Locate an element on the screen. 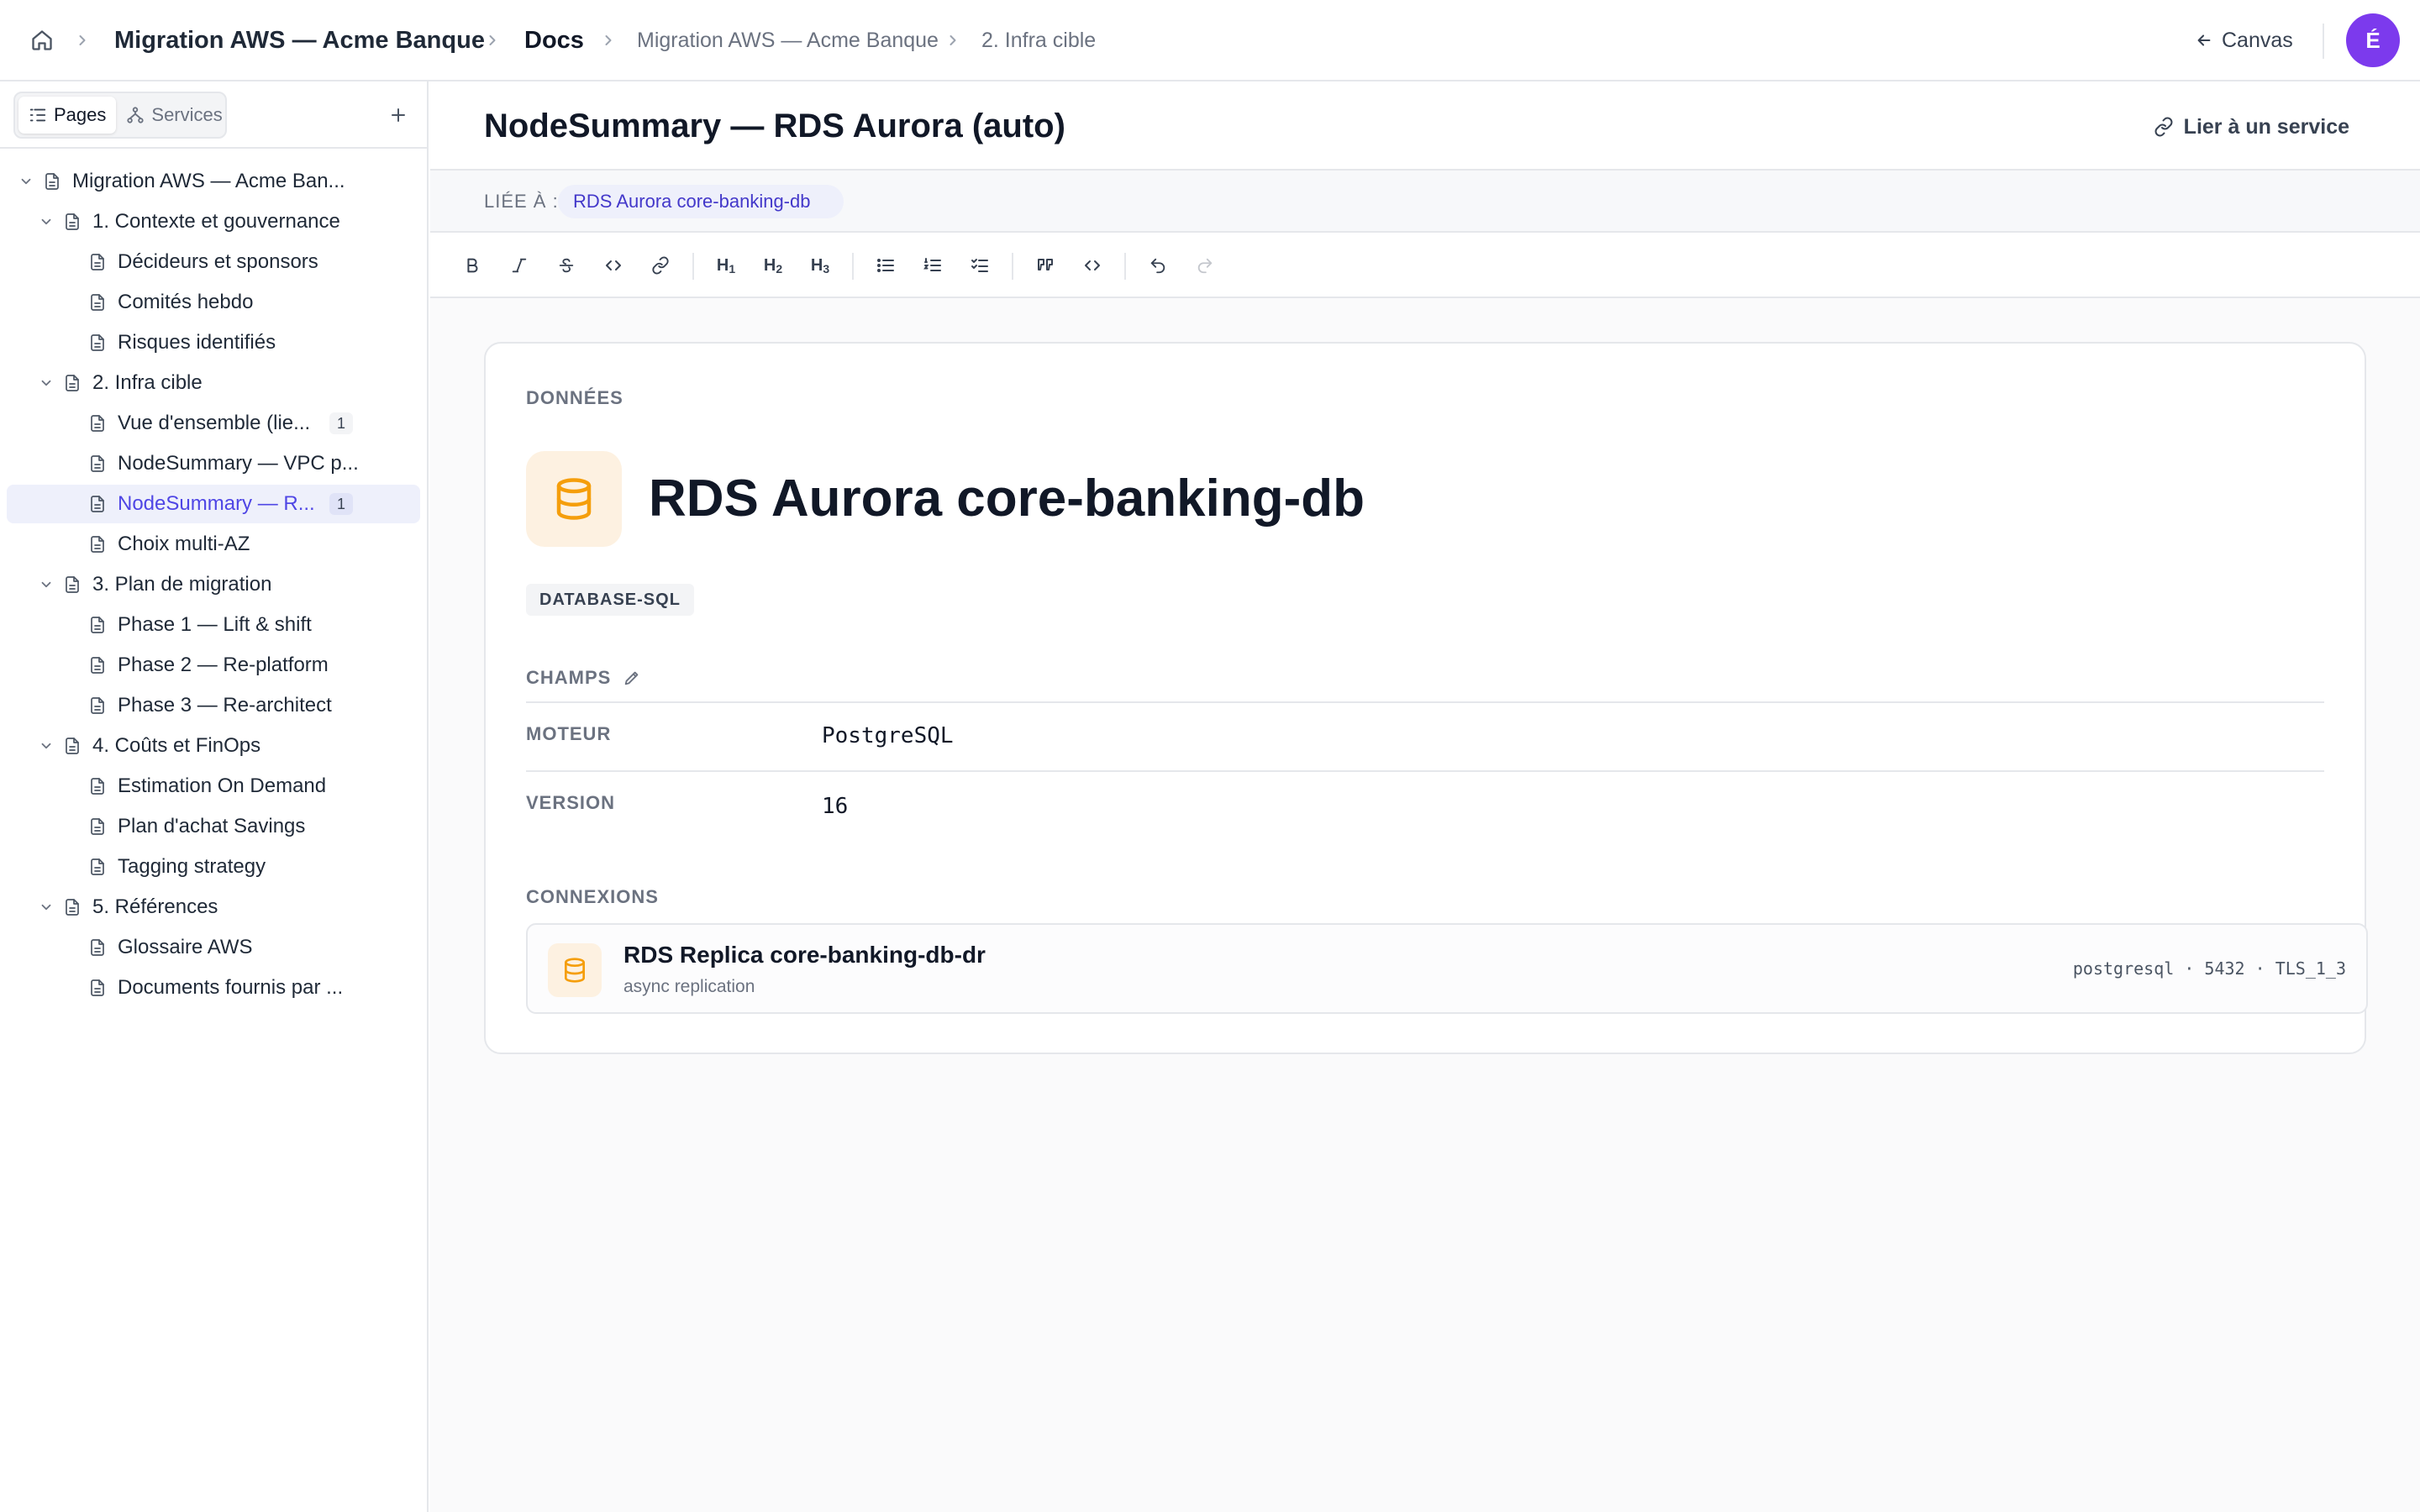  connection-meta: postgresql · 5432 · TLS_1_3 is located at coordinates (2209, 968).